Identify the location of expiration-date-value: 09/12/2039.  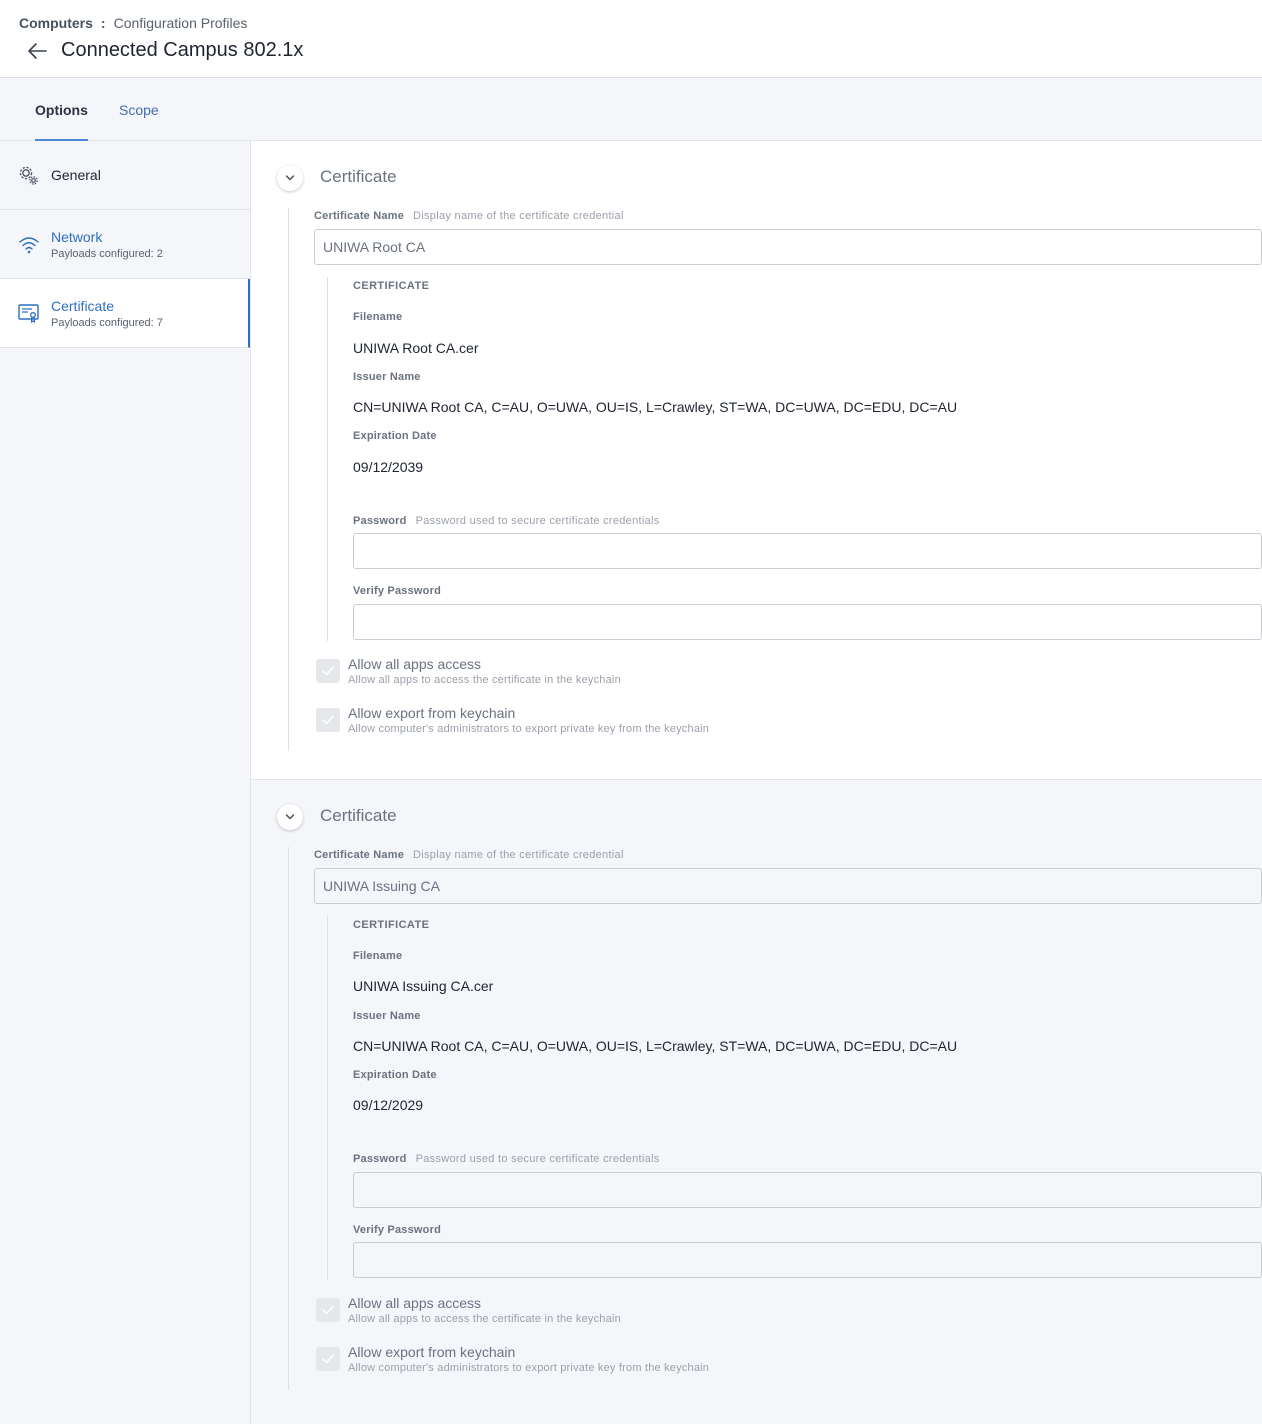
(388, 467).